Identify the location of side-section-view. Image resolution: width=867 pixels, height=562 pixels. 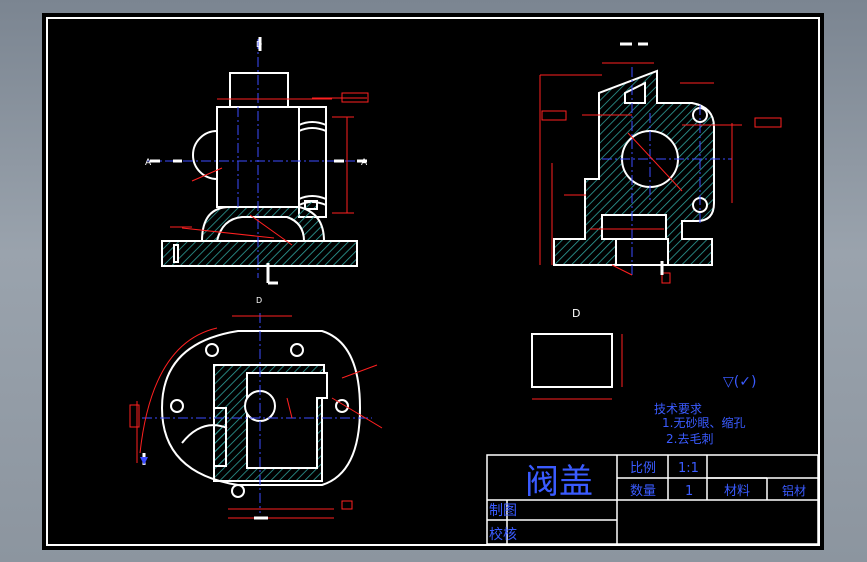
(634, 167).